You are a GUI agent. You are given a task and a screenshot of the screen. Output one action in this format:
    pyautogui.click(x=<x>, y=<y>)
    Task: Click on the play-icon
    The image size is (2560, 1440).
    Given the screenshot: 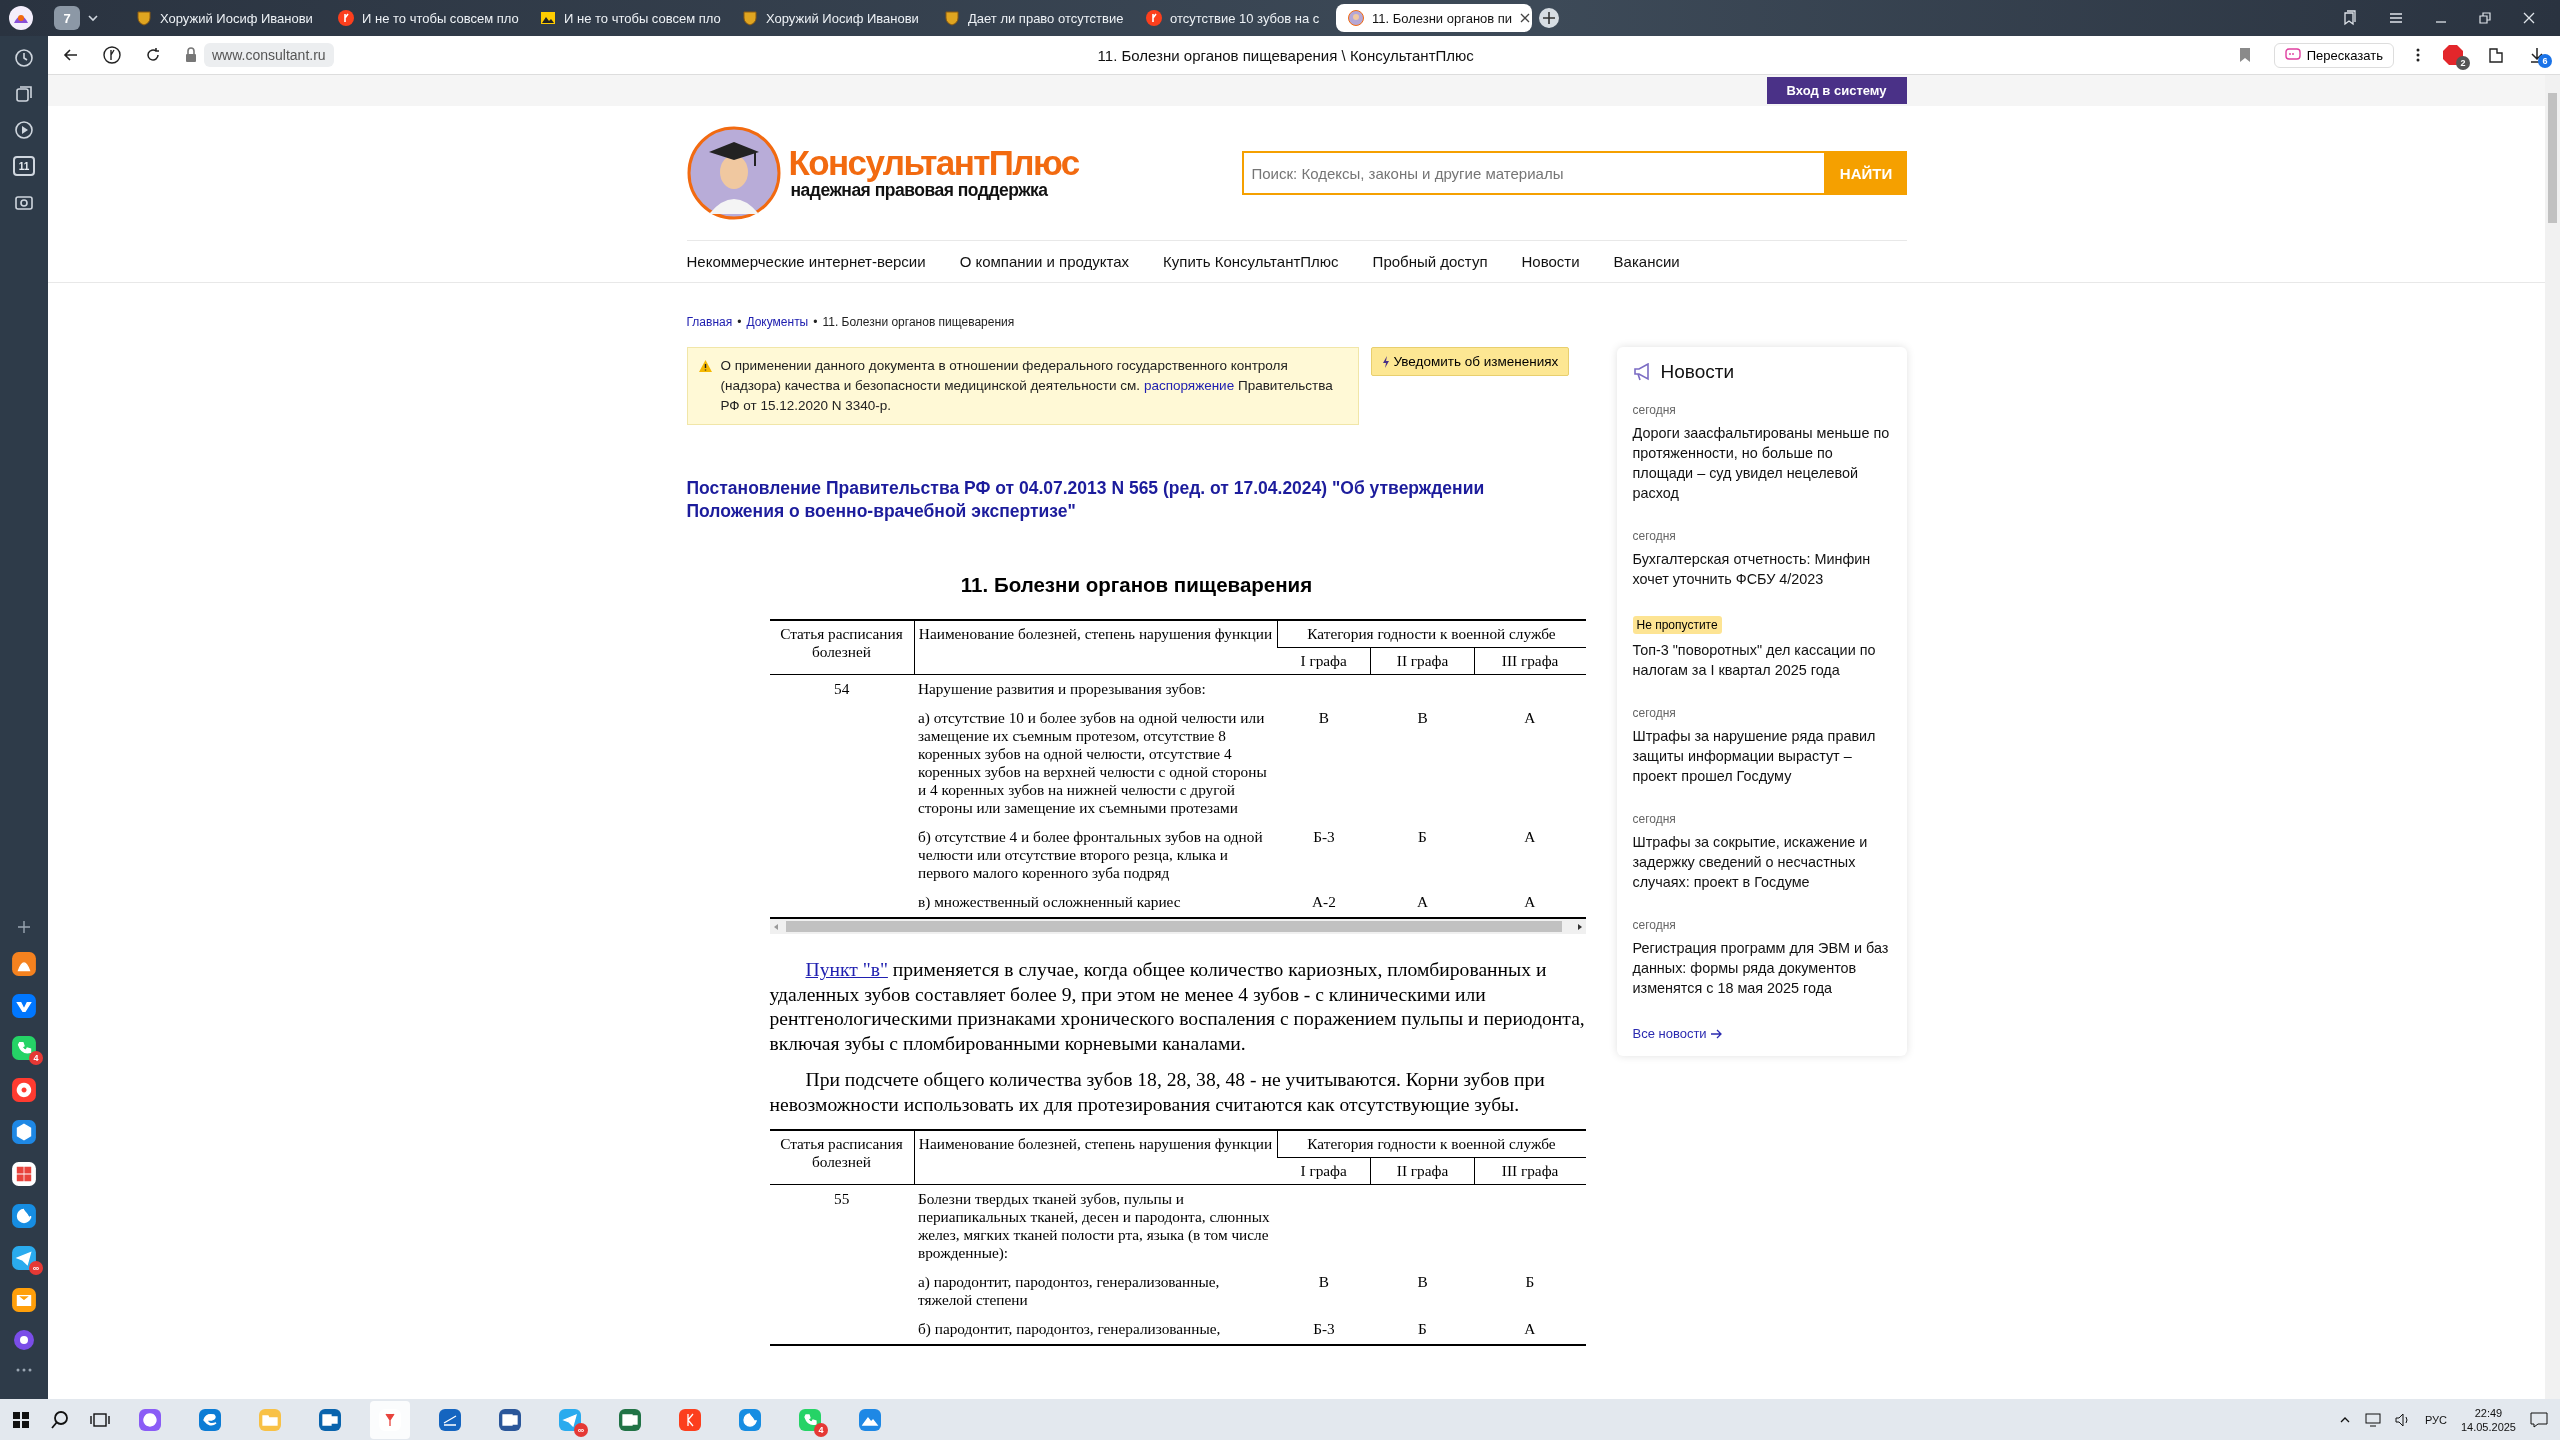 What is the action you would take?
    pyautogui.click(x=24, y=130)
    